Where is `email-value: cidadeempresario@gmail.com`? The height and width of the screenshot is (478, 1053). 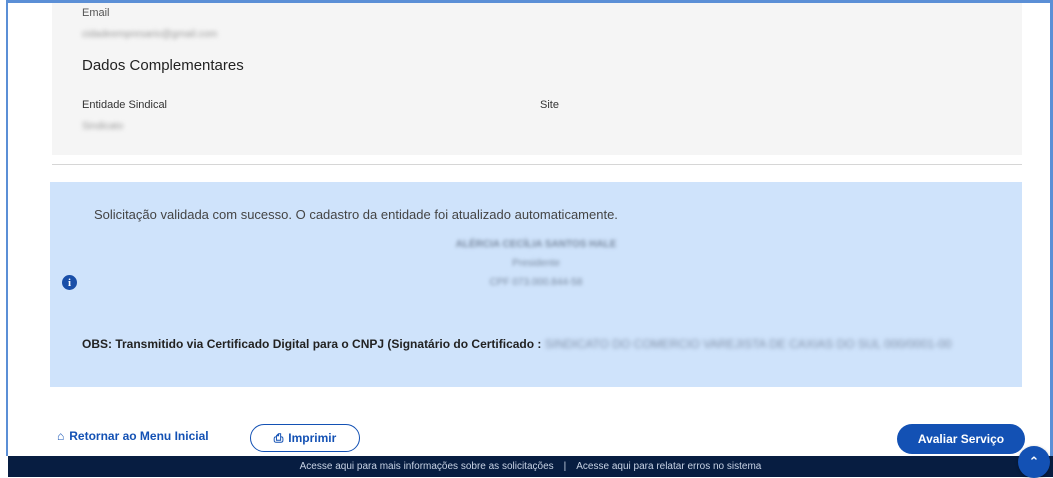 email-value: cidadeempresario@gmail.com is located at coordinates (150, 34).